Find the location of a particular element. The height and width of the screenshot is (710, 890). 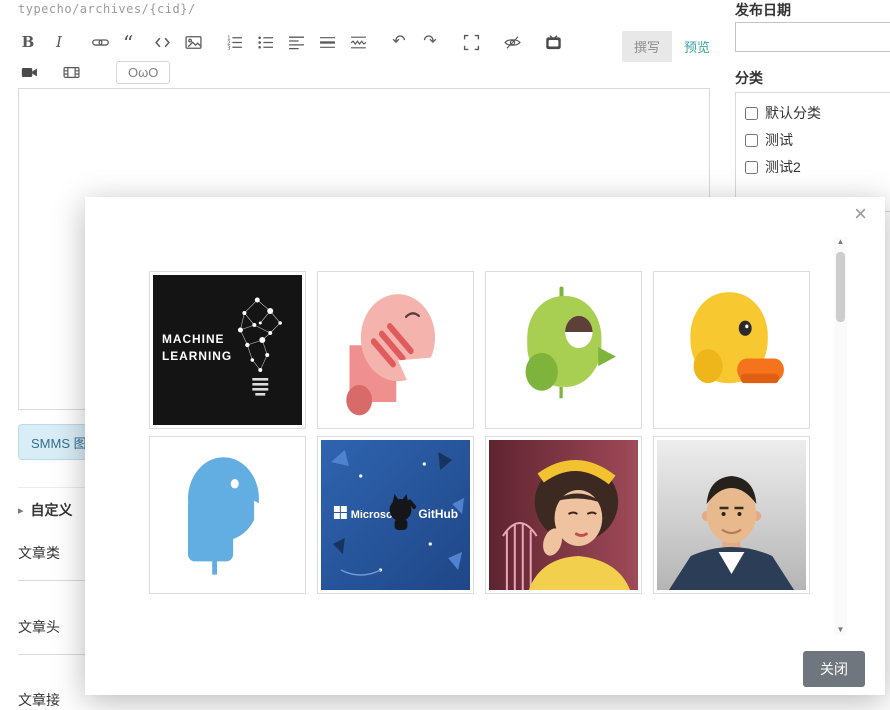

bilibili-icon is located at coordinates (553, 42).